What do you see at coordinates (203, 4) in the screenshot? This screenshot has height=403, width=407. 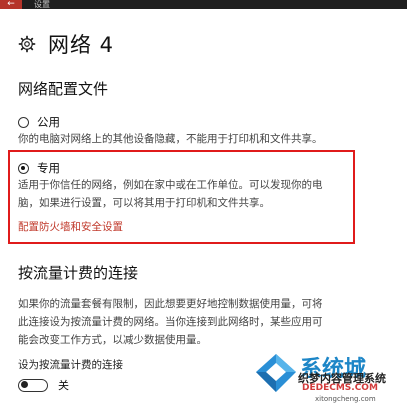 I see `title-bar: ← 设置` at bounding box center [203, 4].